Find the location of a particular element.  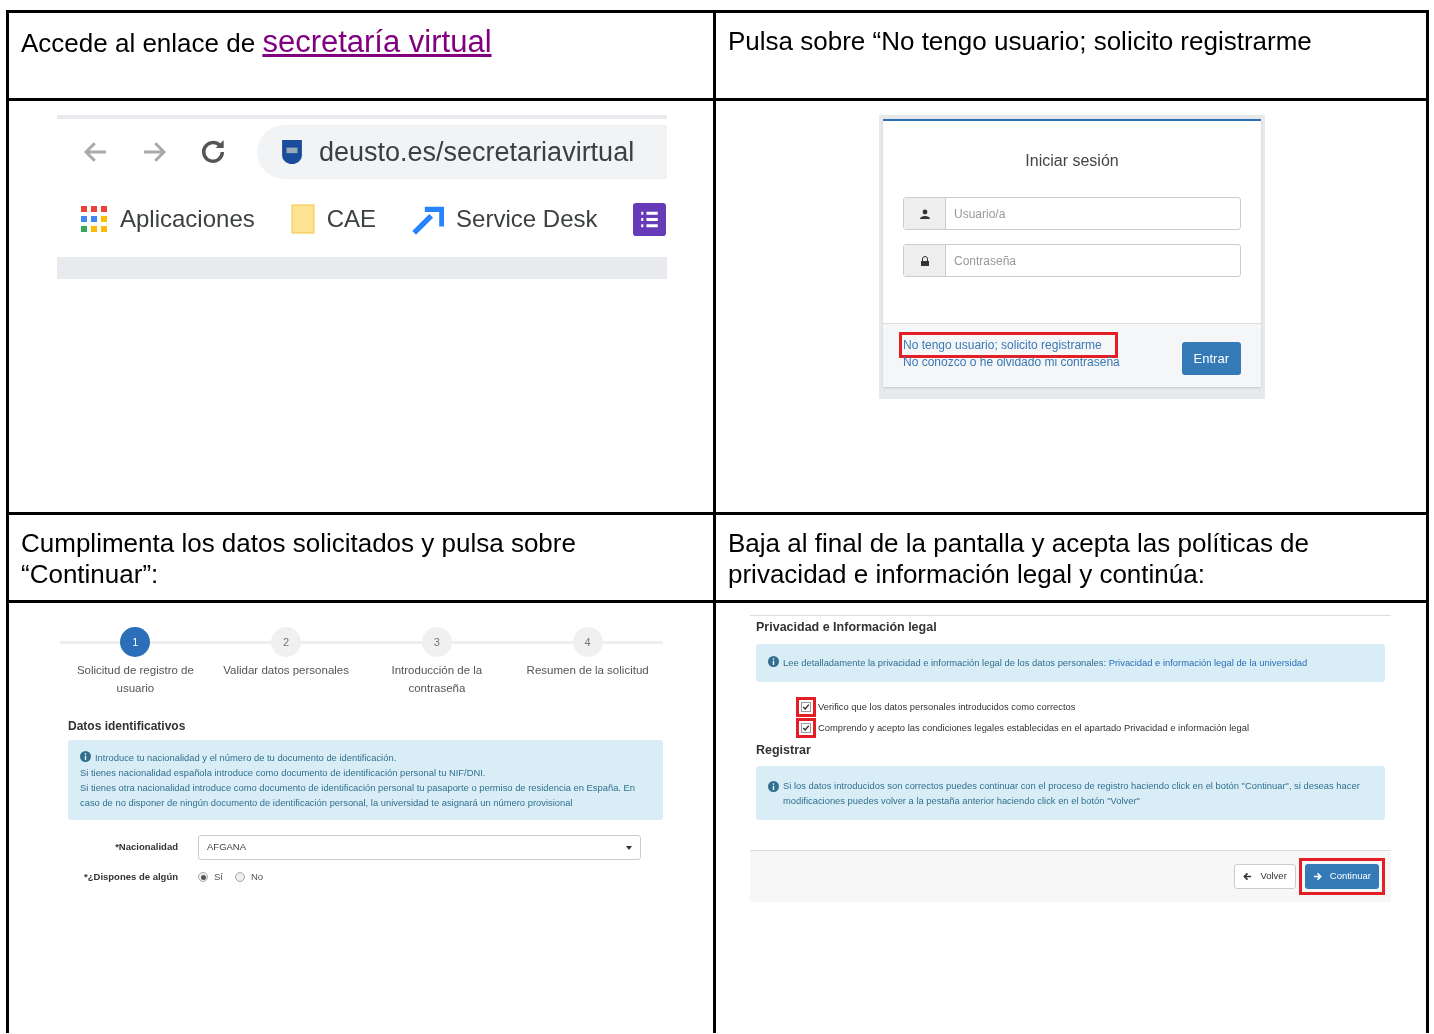

field-label: *Nacionalidad is located at coordinates (146, 847).